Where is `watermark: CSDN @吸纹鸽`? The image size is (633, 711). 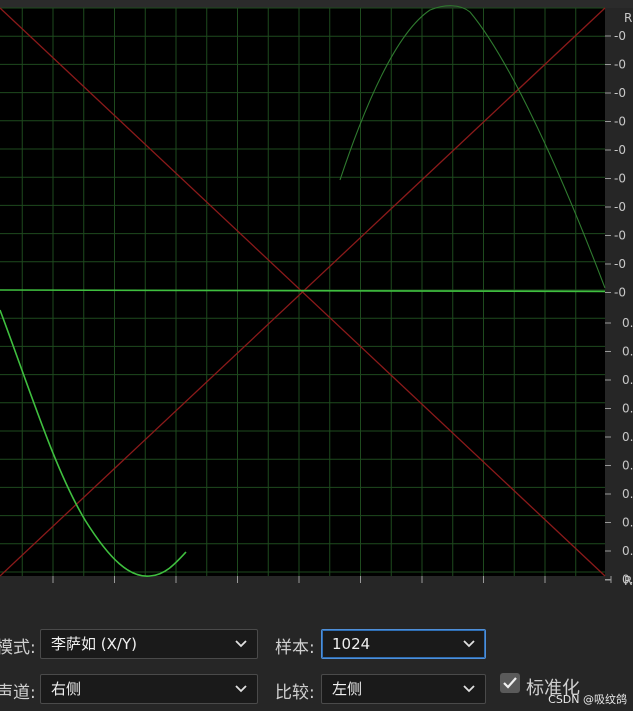 watermark: CSDN @吸纹鸽 is located at coordinates (587, 699).